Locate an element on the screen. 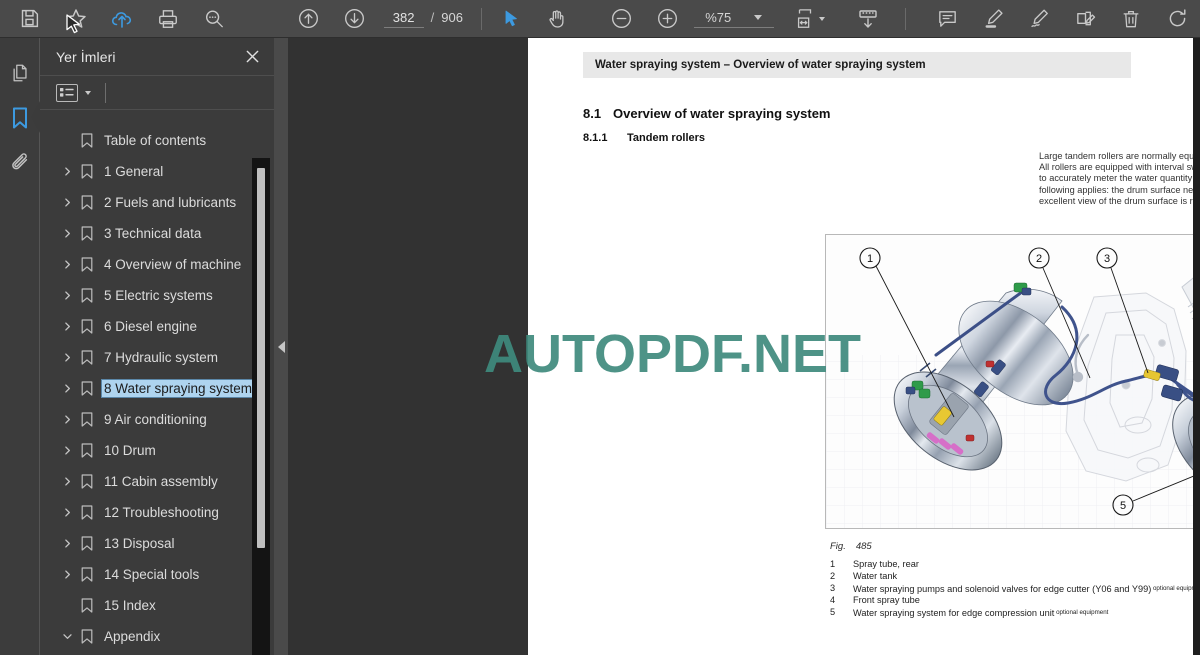 The image size is (1200, 655). legend-number: 2 is located at coordinates (833, 575).